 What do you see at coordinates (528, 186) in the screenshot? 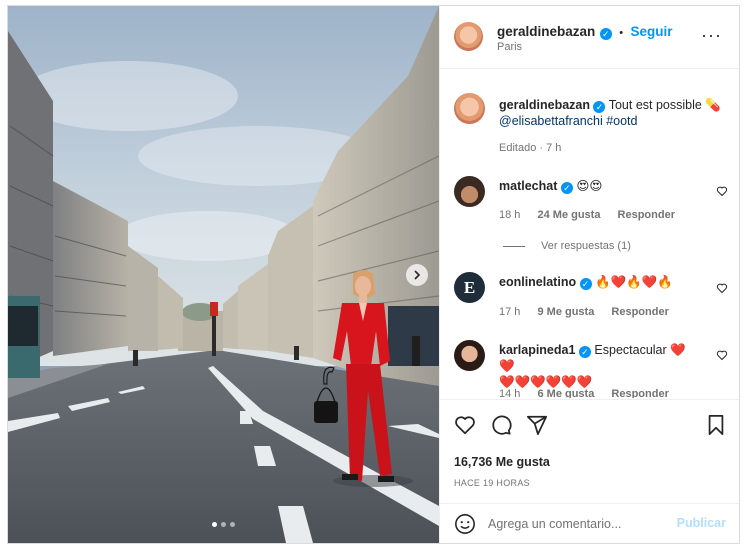
I see `comment-author: matlechat` at bounding box center [528, 186].